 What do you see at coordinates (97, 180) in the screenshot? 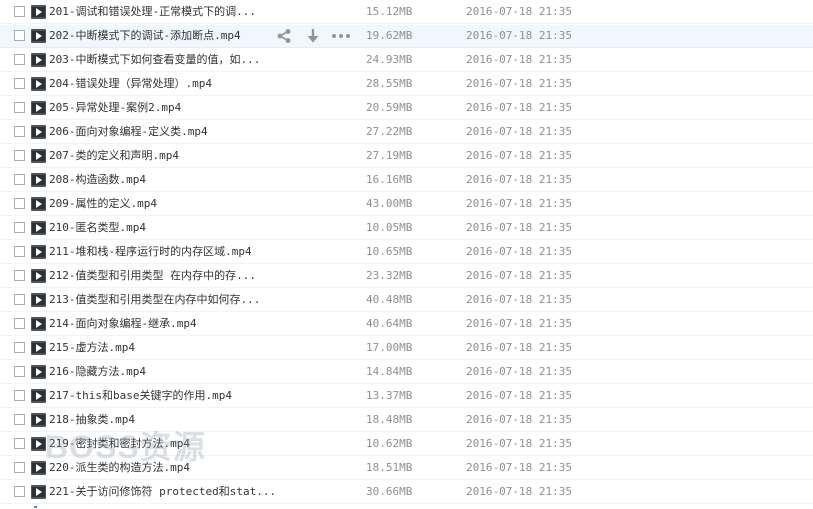
I see `file-name: 208-构造函数.mp4` at bounding box center [97, 180].